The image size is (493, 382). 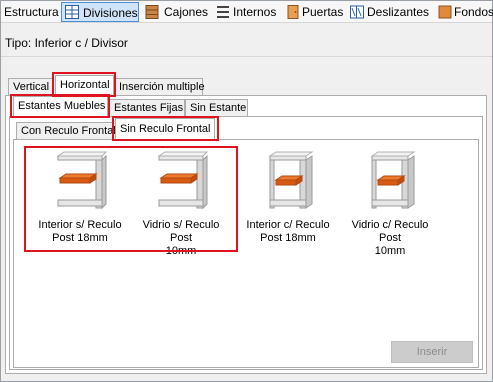 What do you see at coordinates (179, 12) in the screenshot?
I see `toolbar-item-cajones: Cajones` at bounding box center [179, 12].